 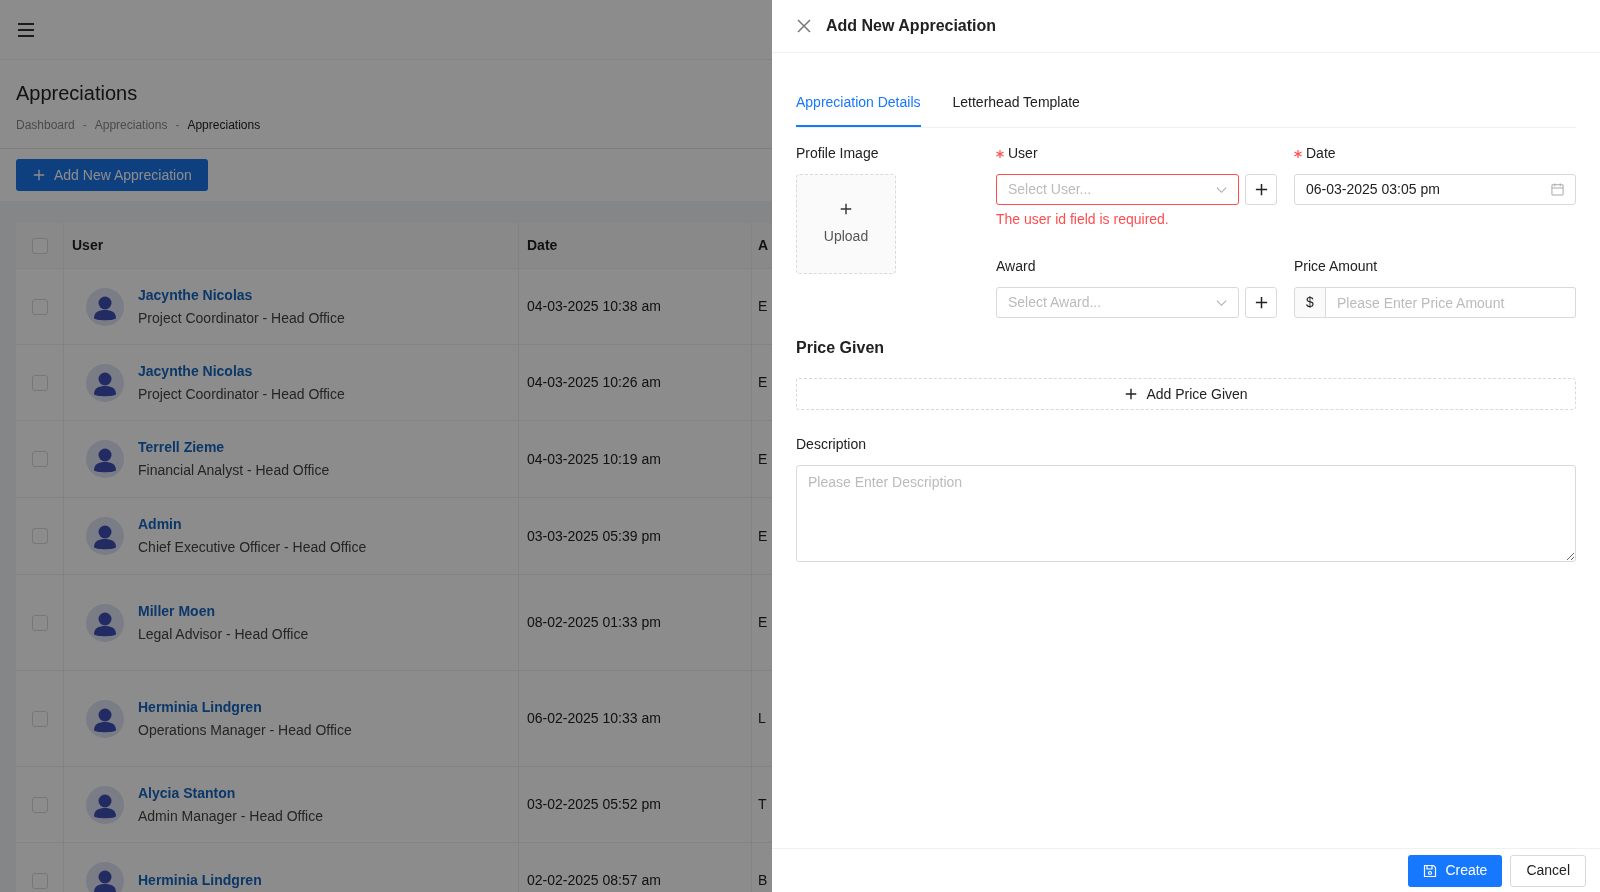 What do you see at coordinates (763, 880) in the screenshot?
I see `table-cell-text: B` at bounding box center [763, 880].